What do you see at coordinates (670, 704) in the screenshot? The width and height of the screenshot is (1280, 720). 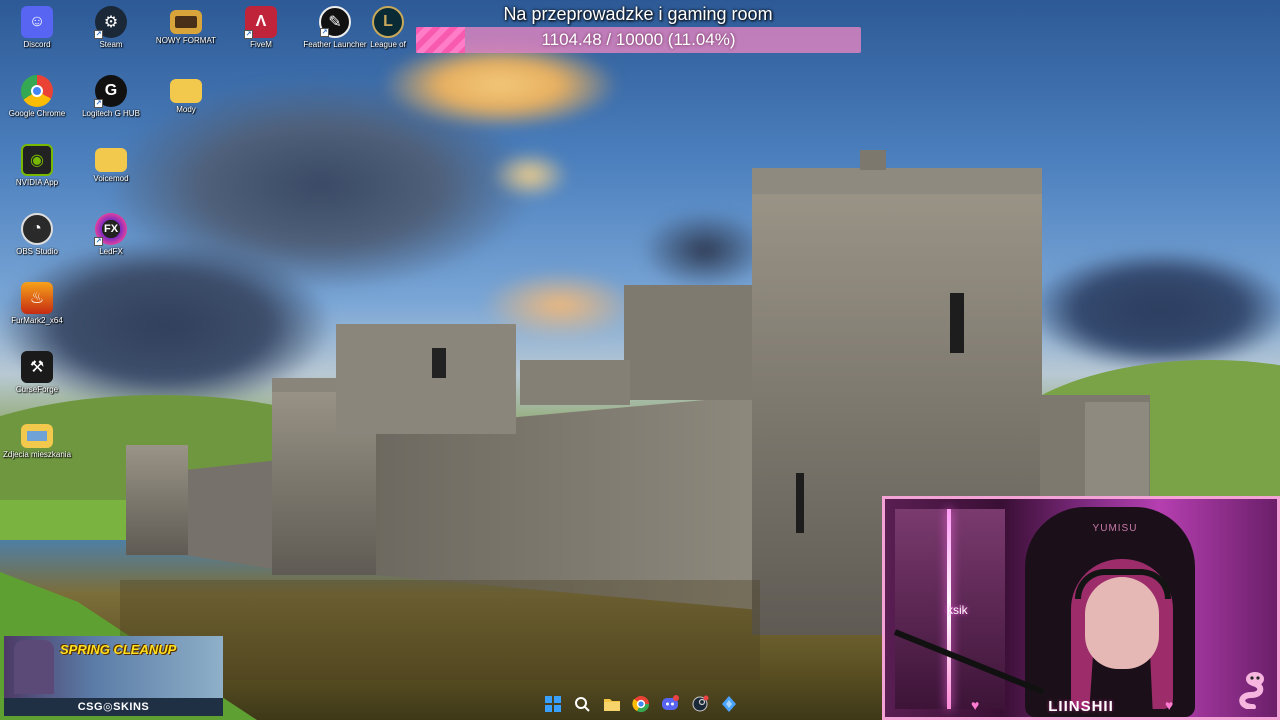 I see `discord-icon` at bounding box center [670, 704].